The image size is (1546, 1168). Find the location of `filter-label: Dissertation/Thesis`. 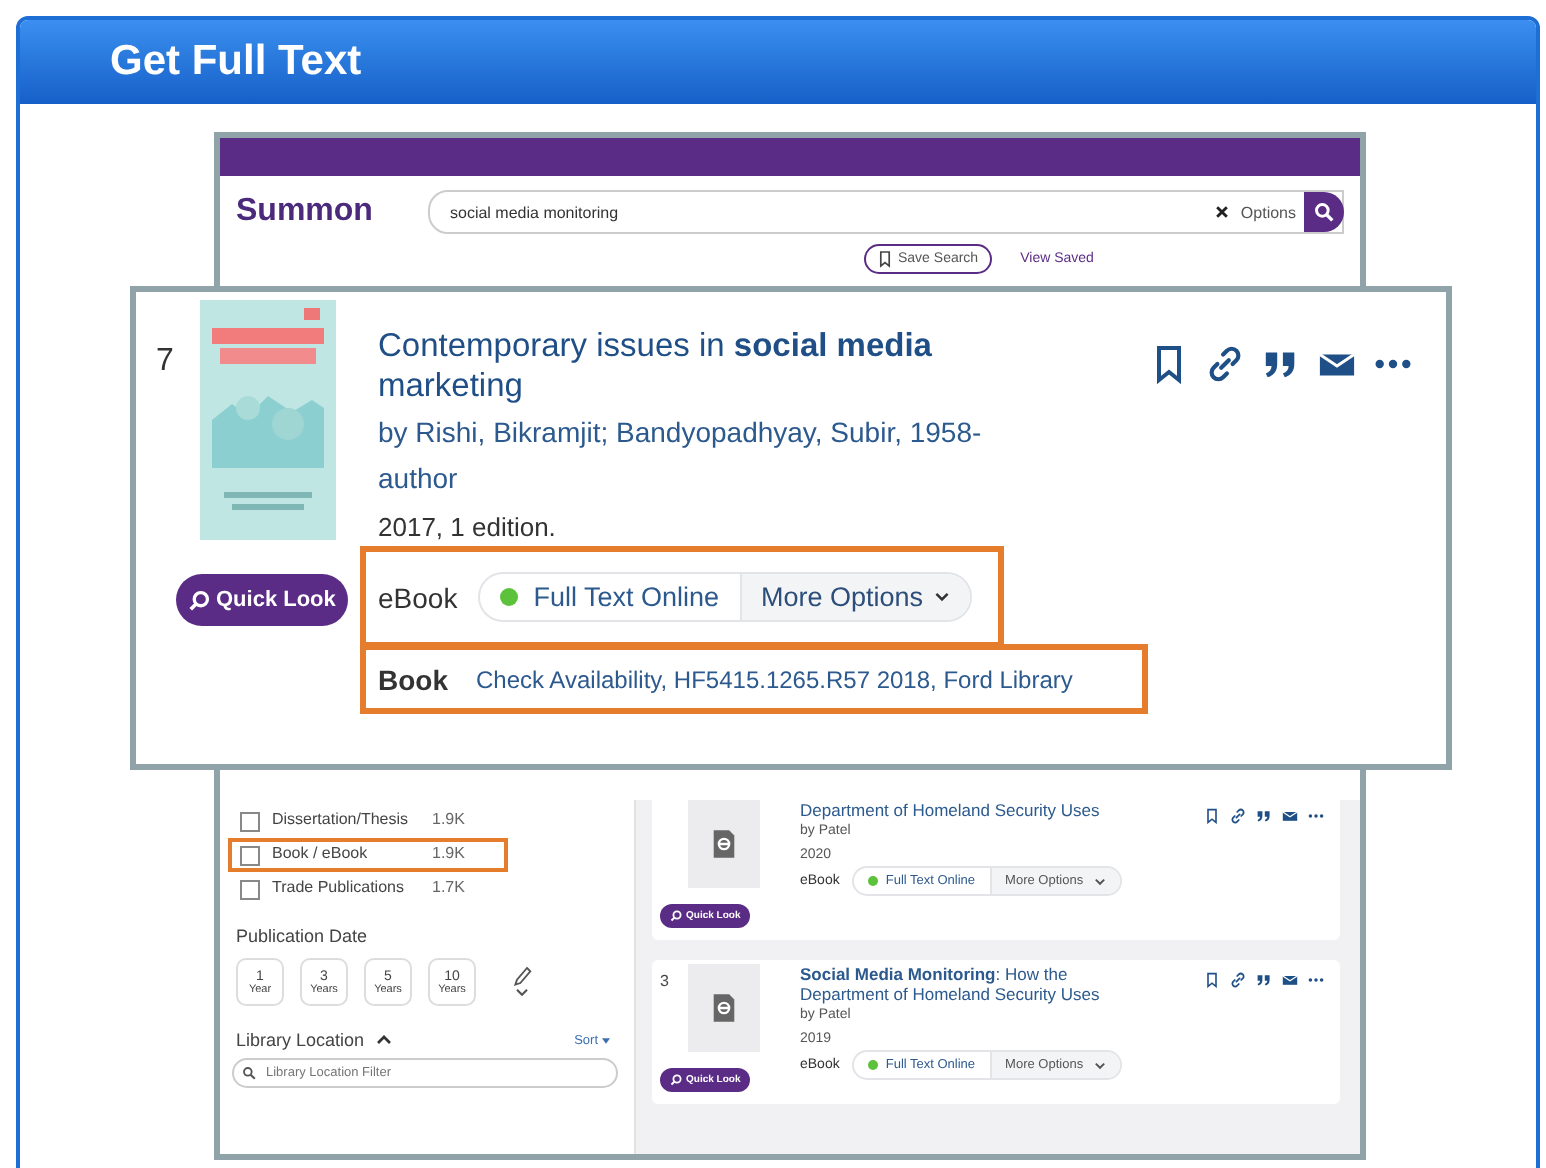

filter-label: Dissertation/Thesis is located at coordinates (346, 820).